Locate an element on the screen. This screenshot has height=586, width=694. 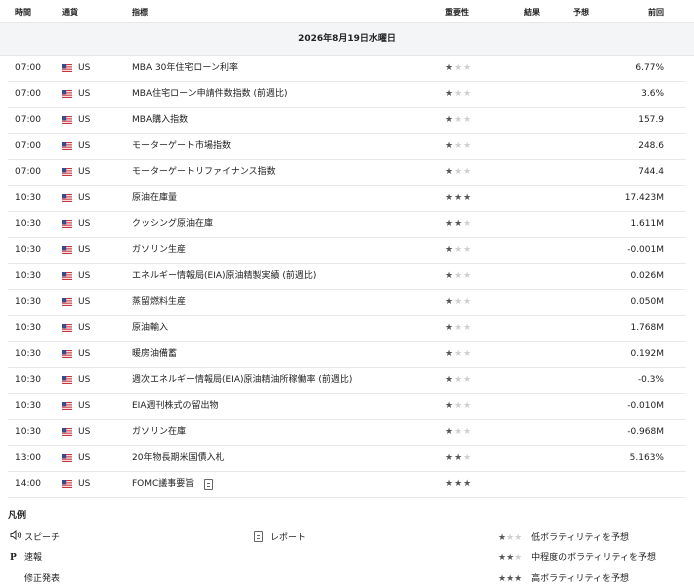
legend-mid: ★★★ 中程度のボラティリティを予想 is located at coordinates (577, 556).